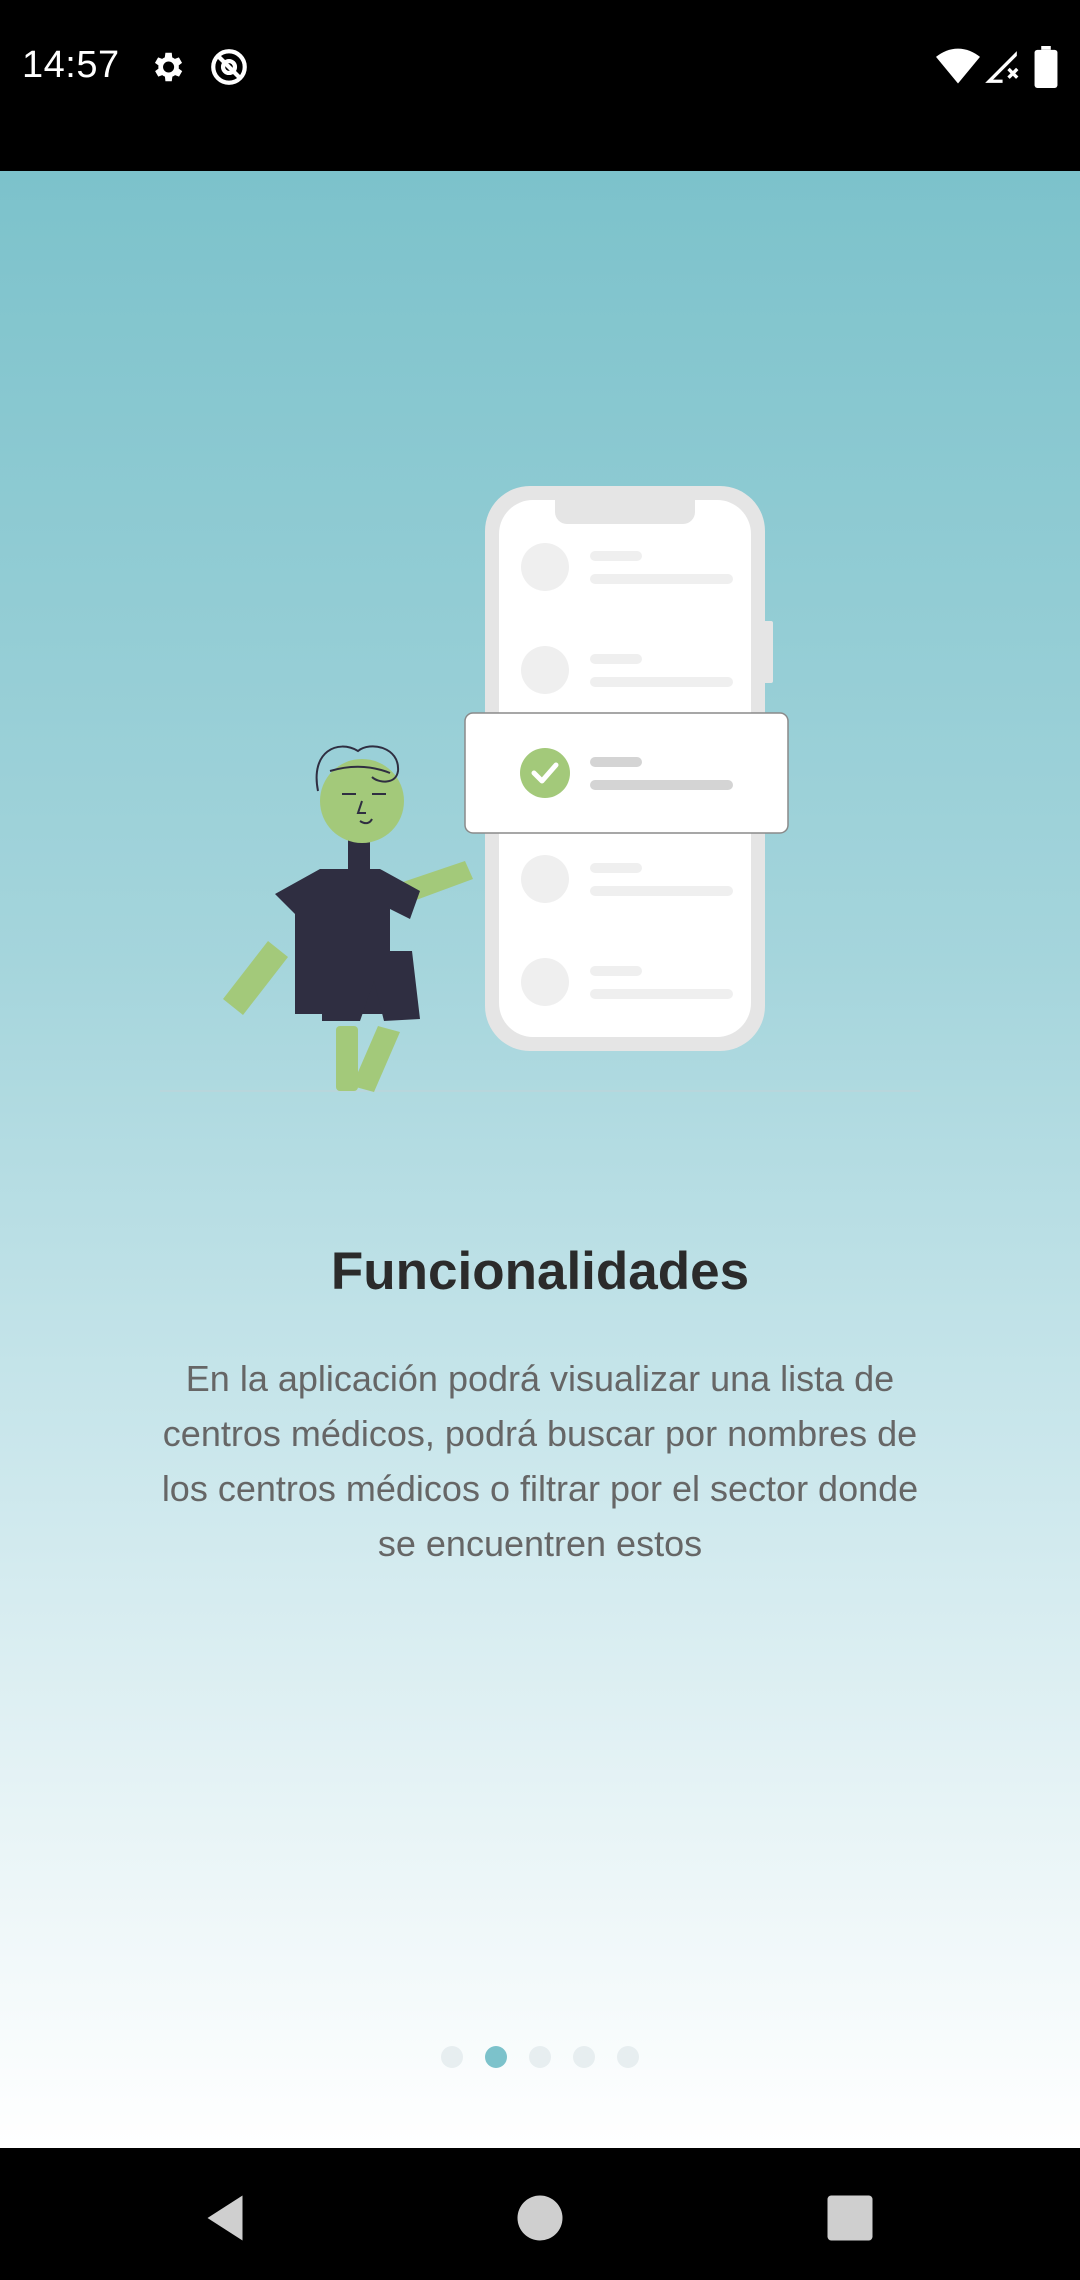 The width and height of the screenshot is (1080, 2280). What do you see at coordinates (168, 67) in the screenshot?
I see `gear-icon` at bounding box center [168, 67].